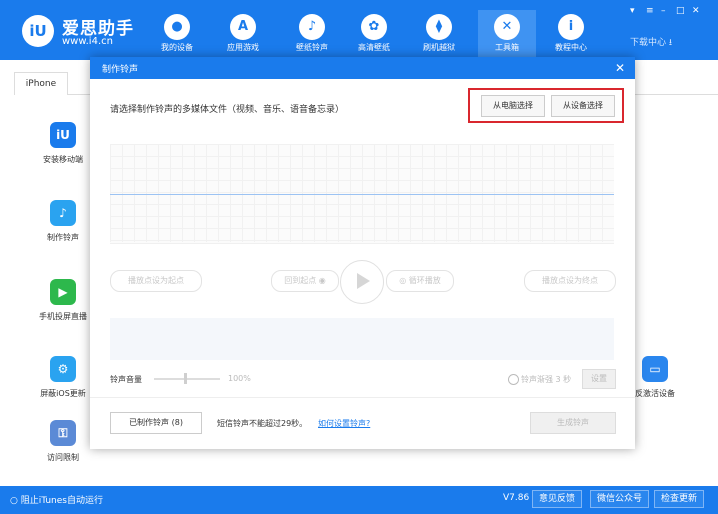 The height and width of the screenshot is (514, 718). What do you see at coordinates (680, 11) in the screenshot?
I see `maximize-icon: □` at bounding box center [680, 11].